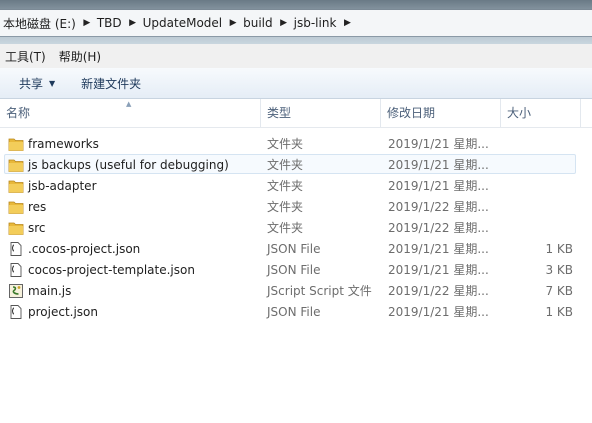 This screenshot has width=592, height=423. What do you see at coordinates (63, 144) in the screenshot?
I see `file-name: frameworks` at bounding box center [63, 144].